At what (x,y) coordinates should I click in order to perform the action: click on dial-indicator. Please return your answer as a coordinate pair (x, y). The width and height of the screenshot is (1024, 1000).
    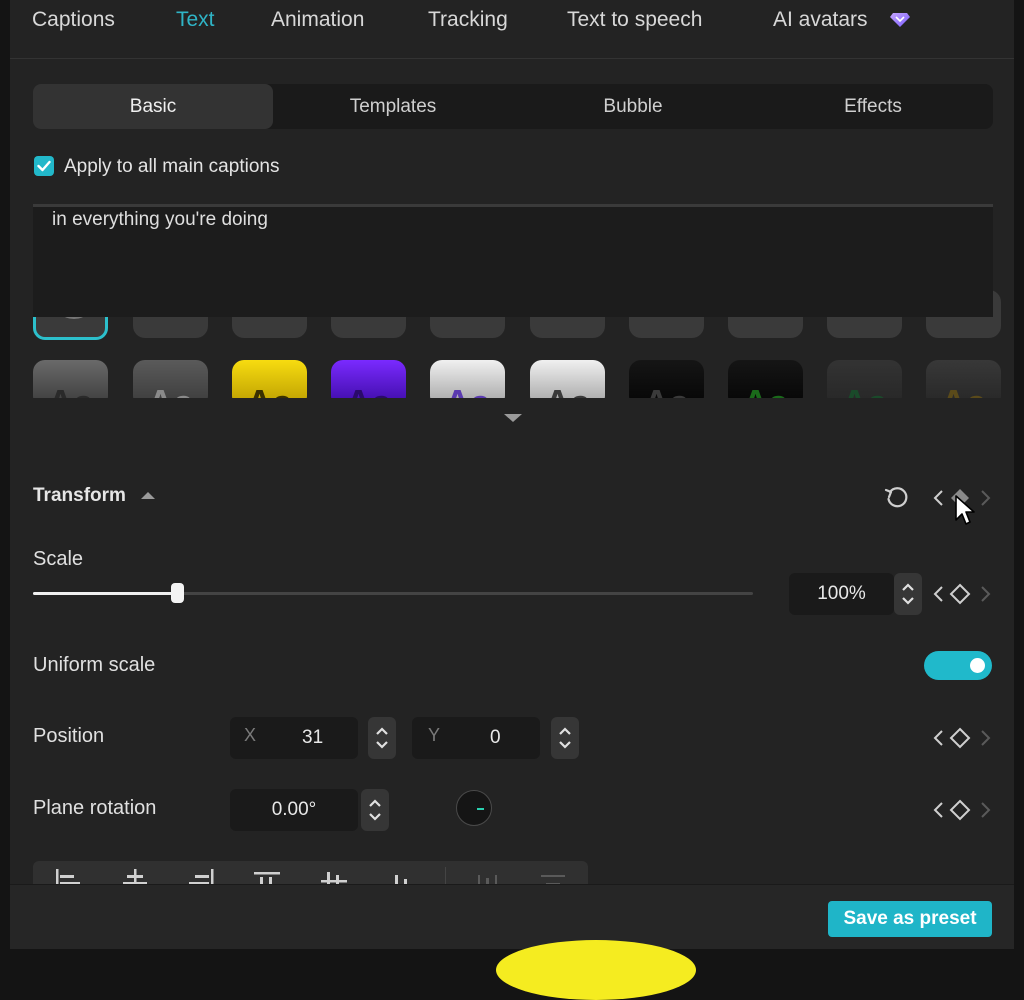
    Looking at the image, I should click on (480, 809).